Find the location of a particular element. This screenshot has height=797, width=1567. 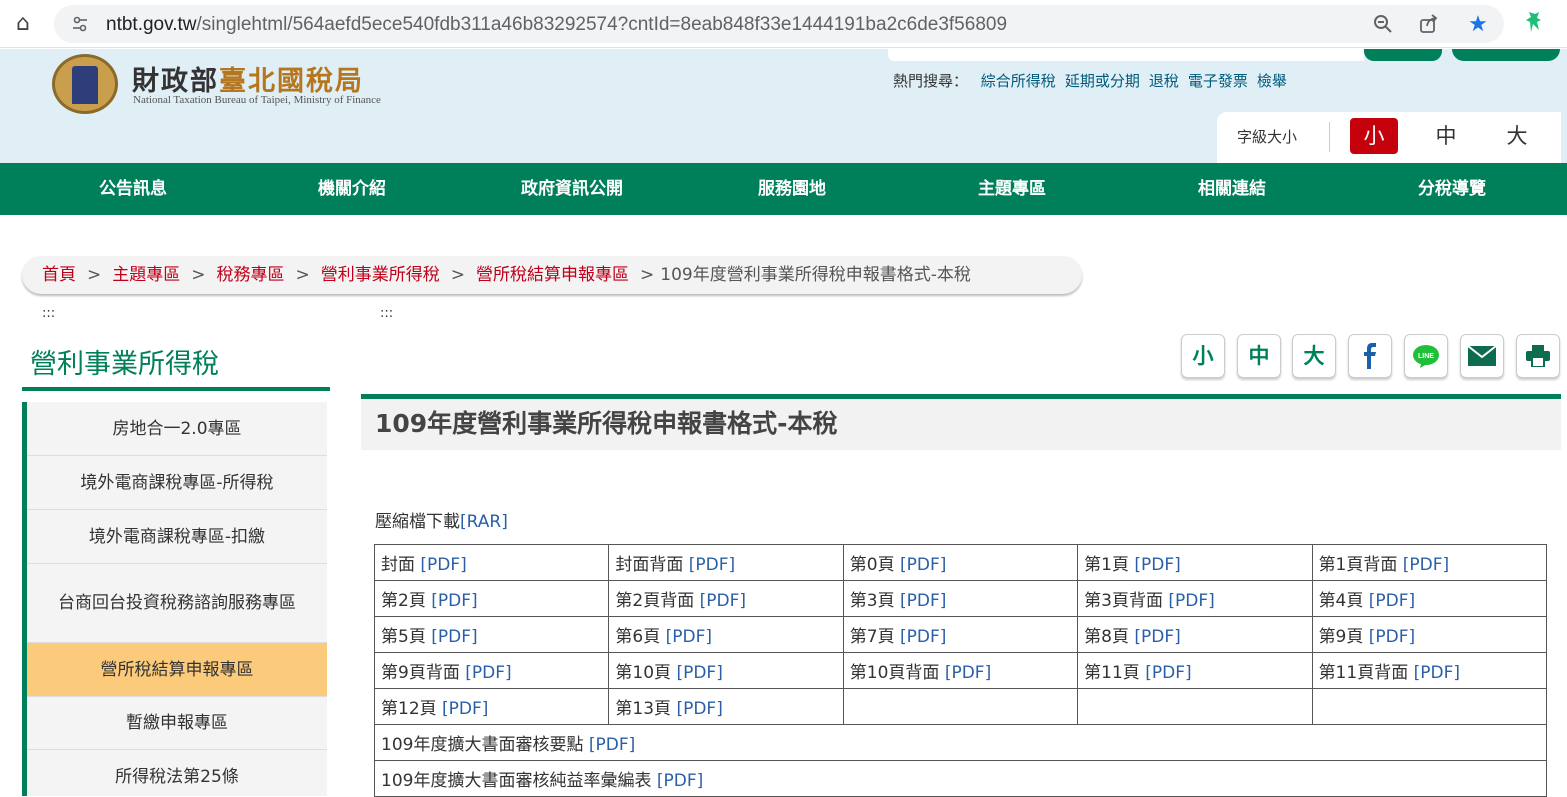

url-host: ntbt.gov.tw is located at coordinates (151, 24).